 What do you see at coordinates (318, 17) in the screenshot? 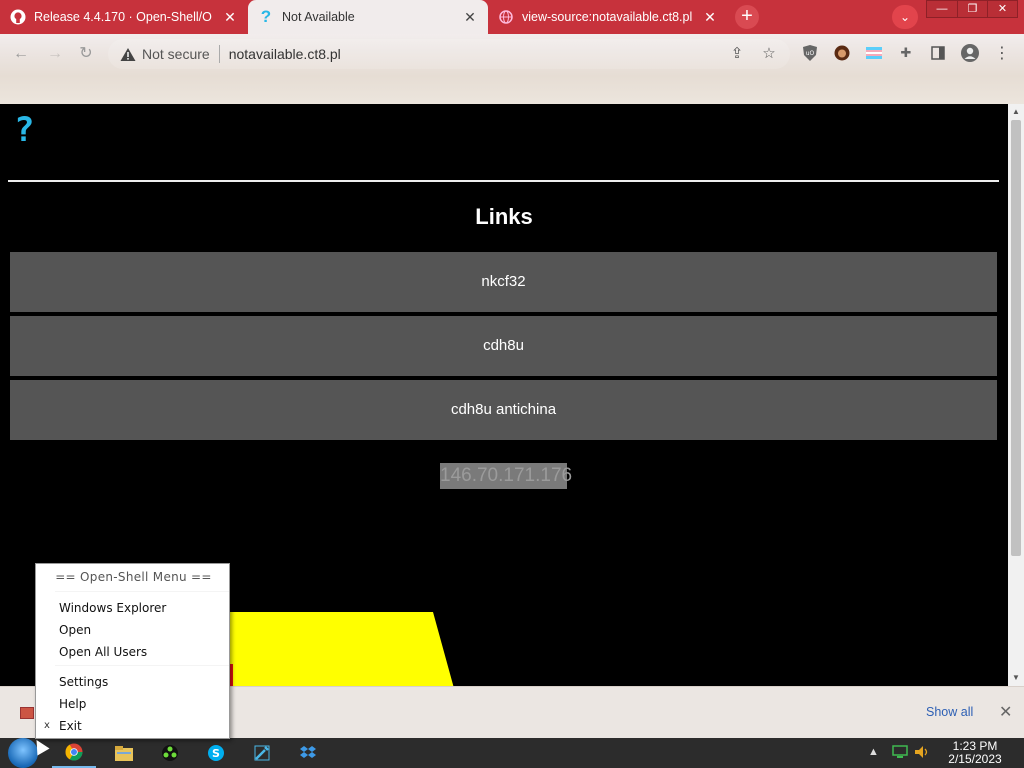
I see `tab-label: Not Available` at bounding box center [318, 17].